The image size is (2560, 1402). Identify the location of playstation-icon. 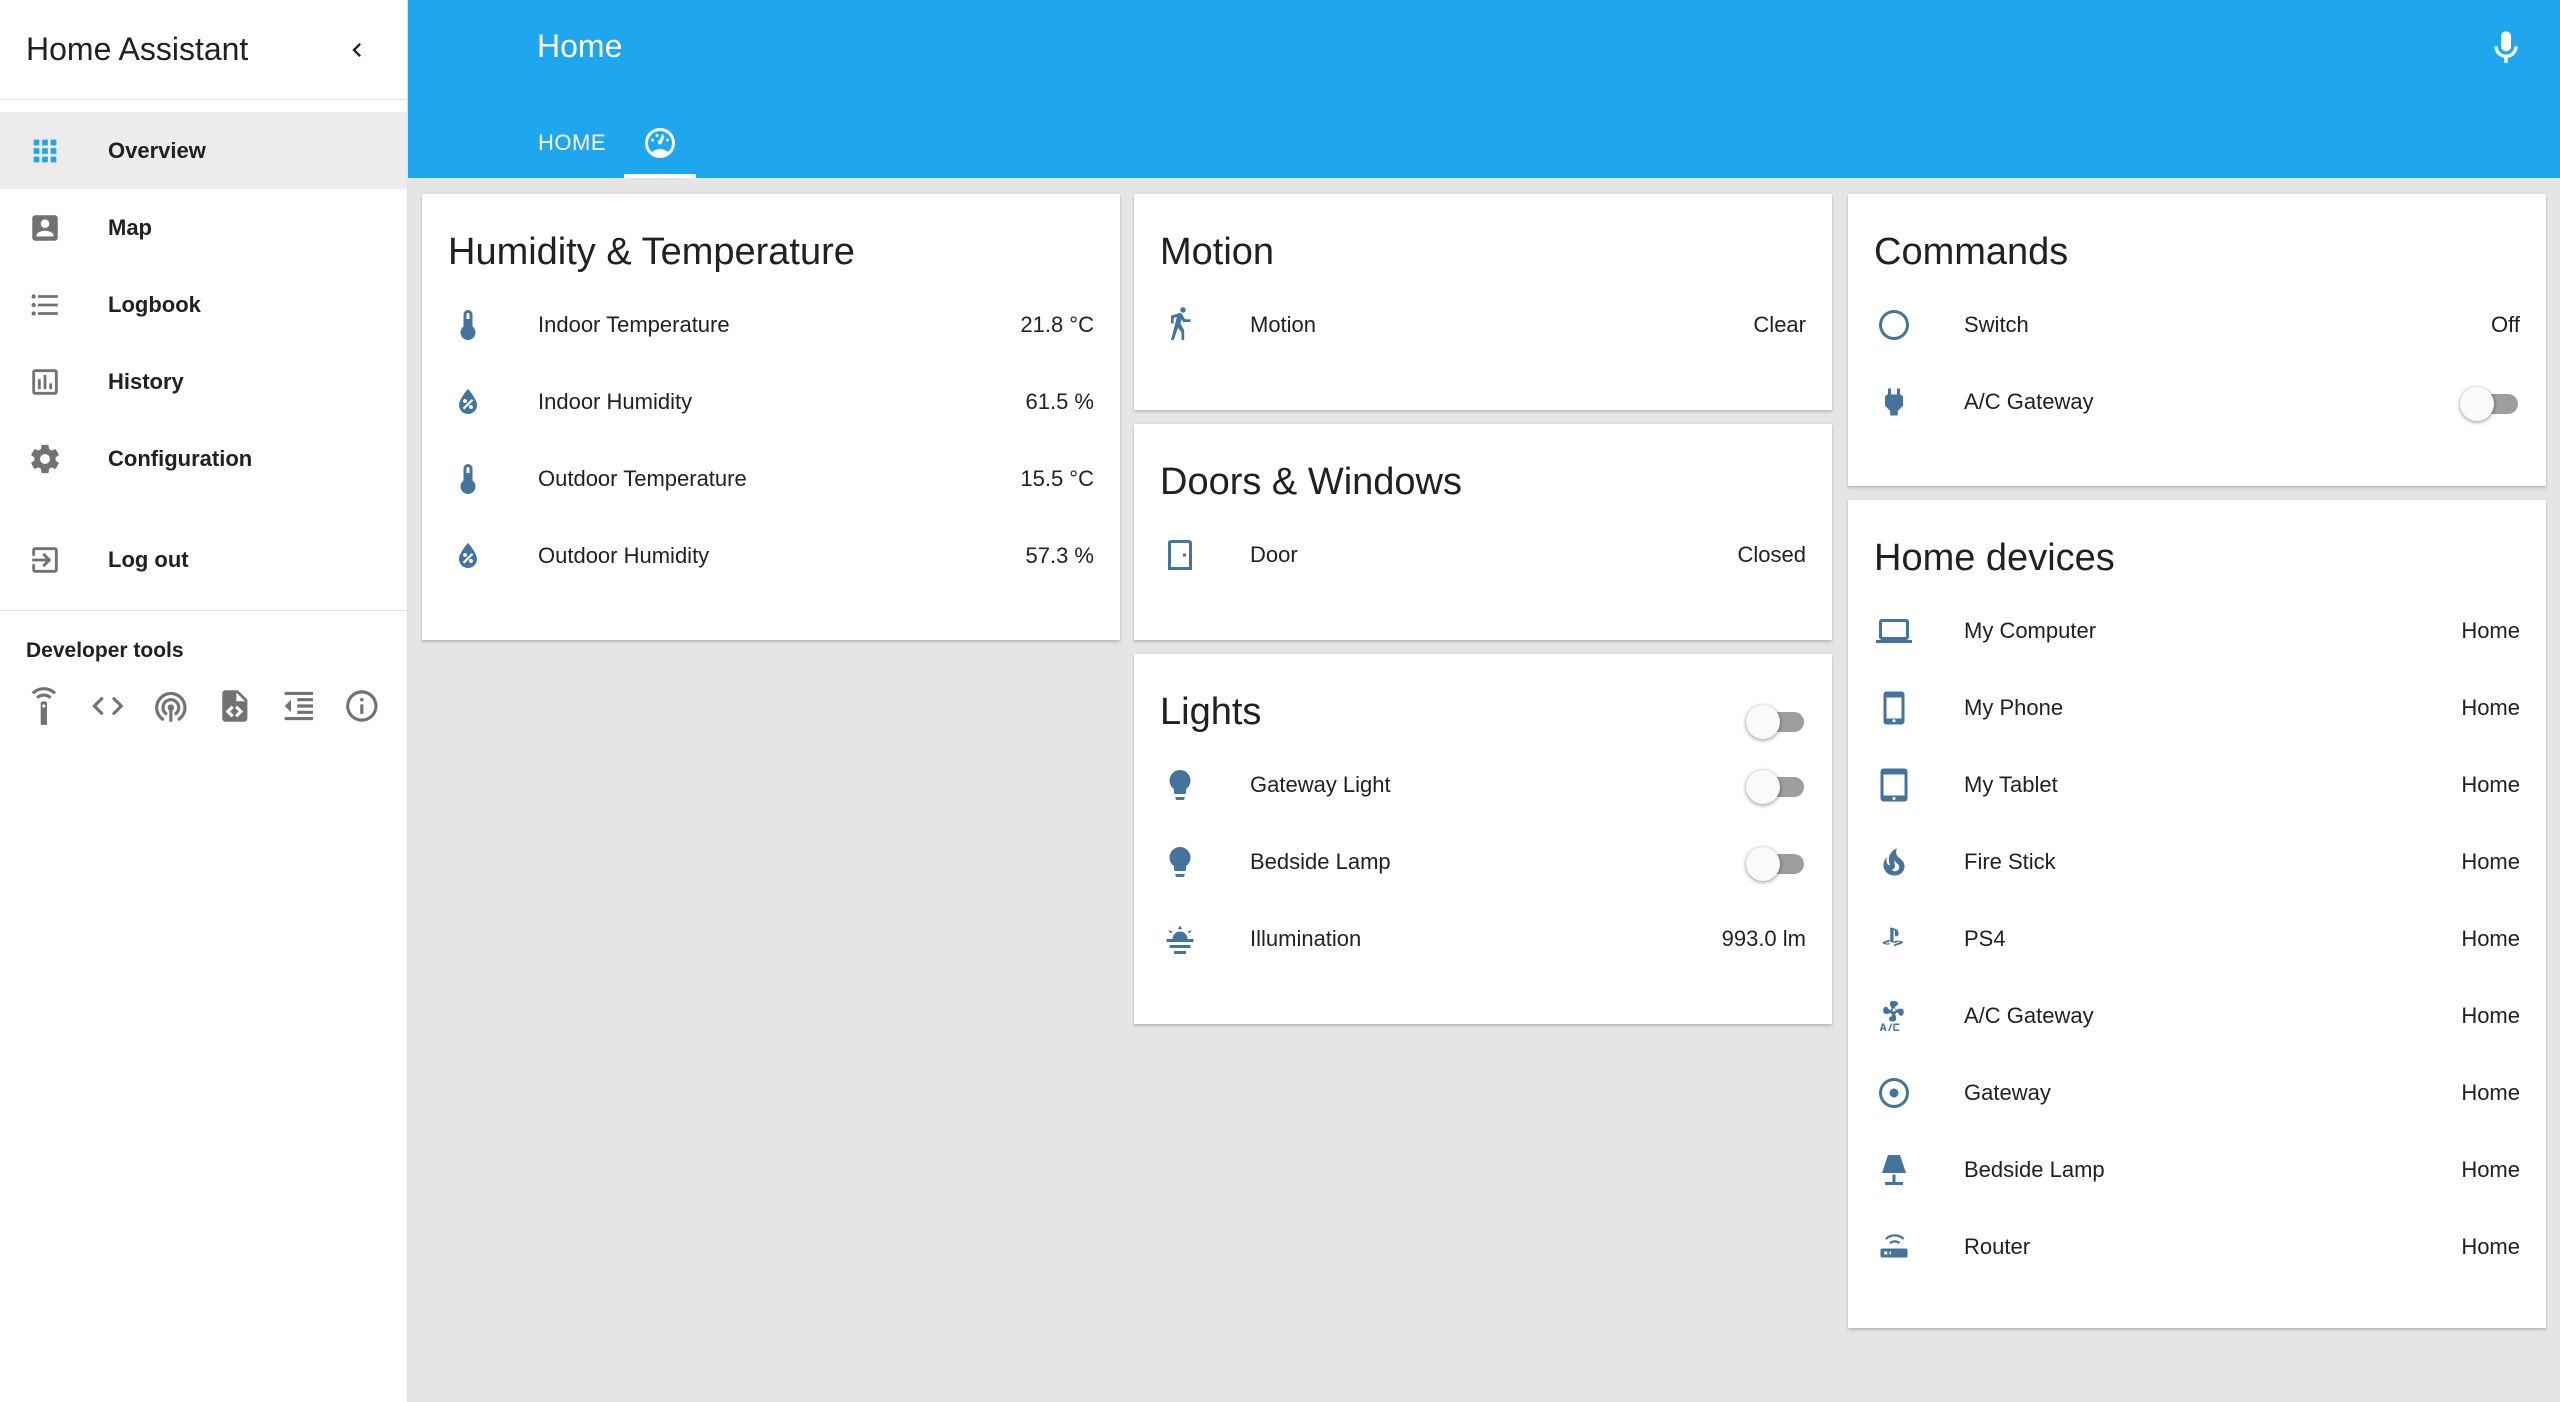
(1894, 939).